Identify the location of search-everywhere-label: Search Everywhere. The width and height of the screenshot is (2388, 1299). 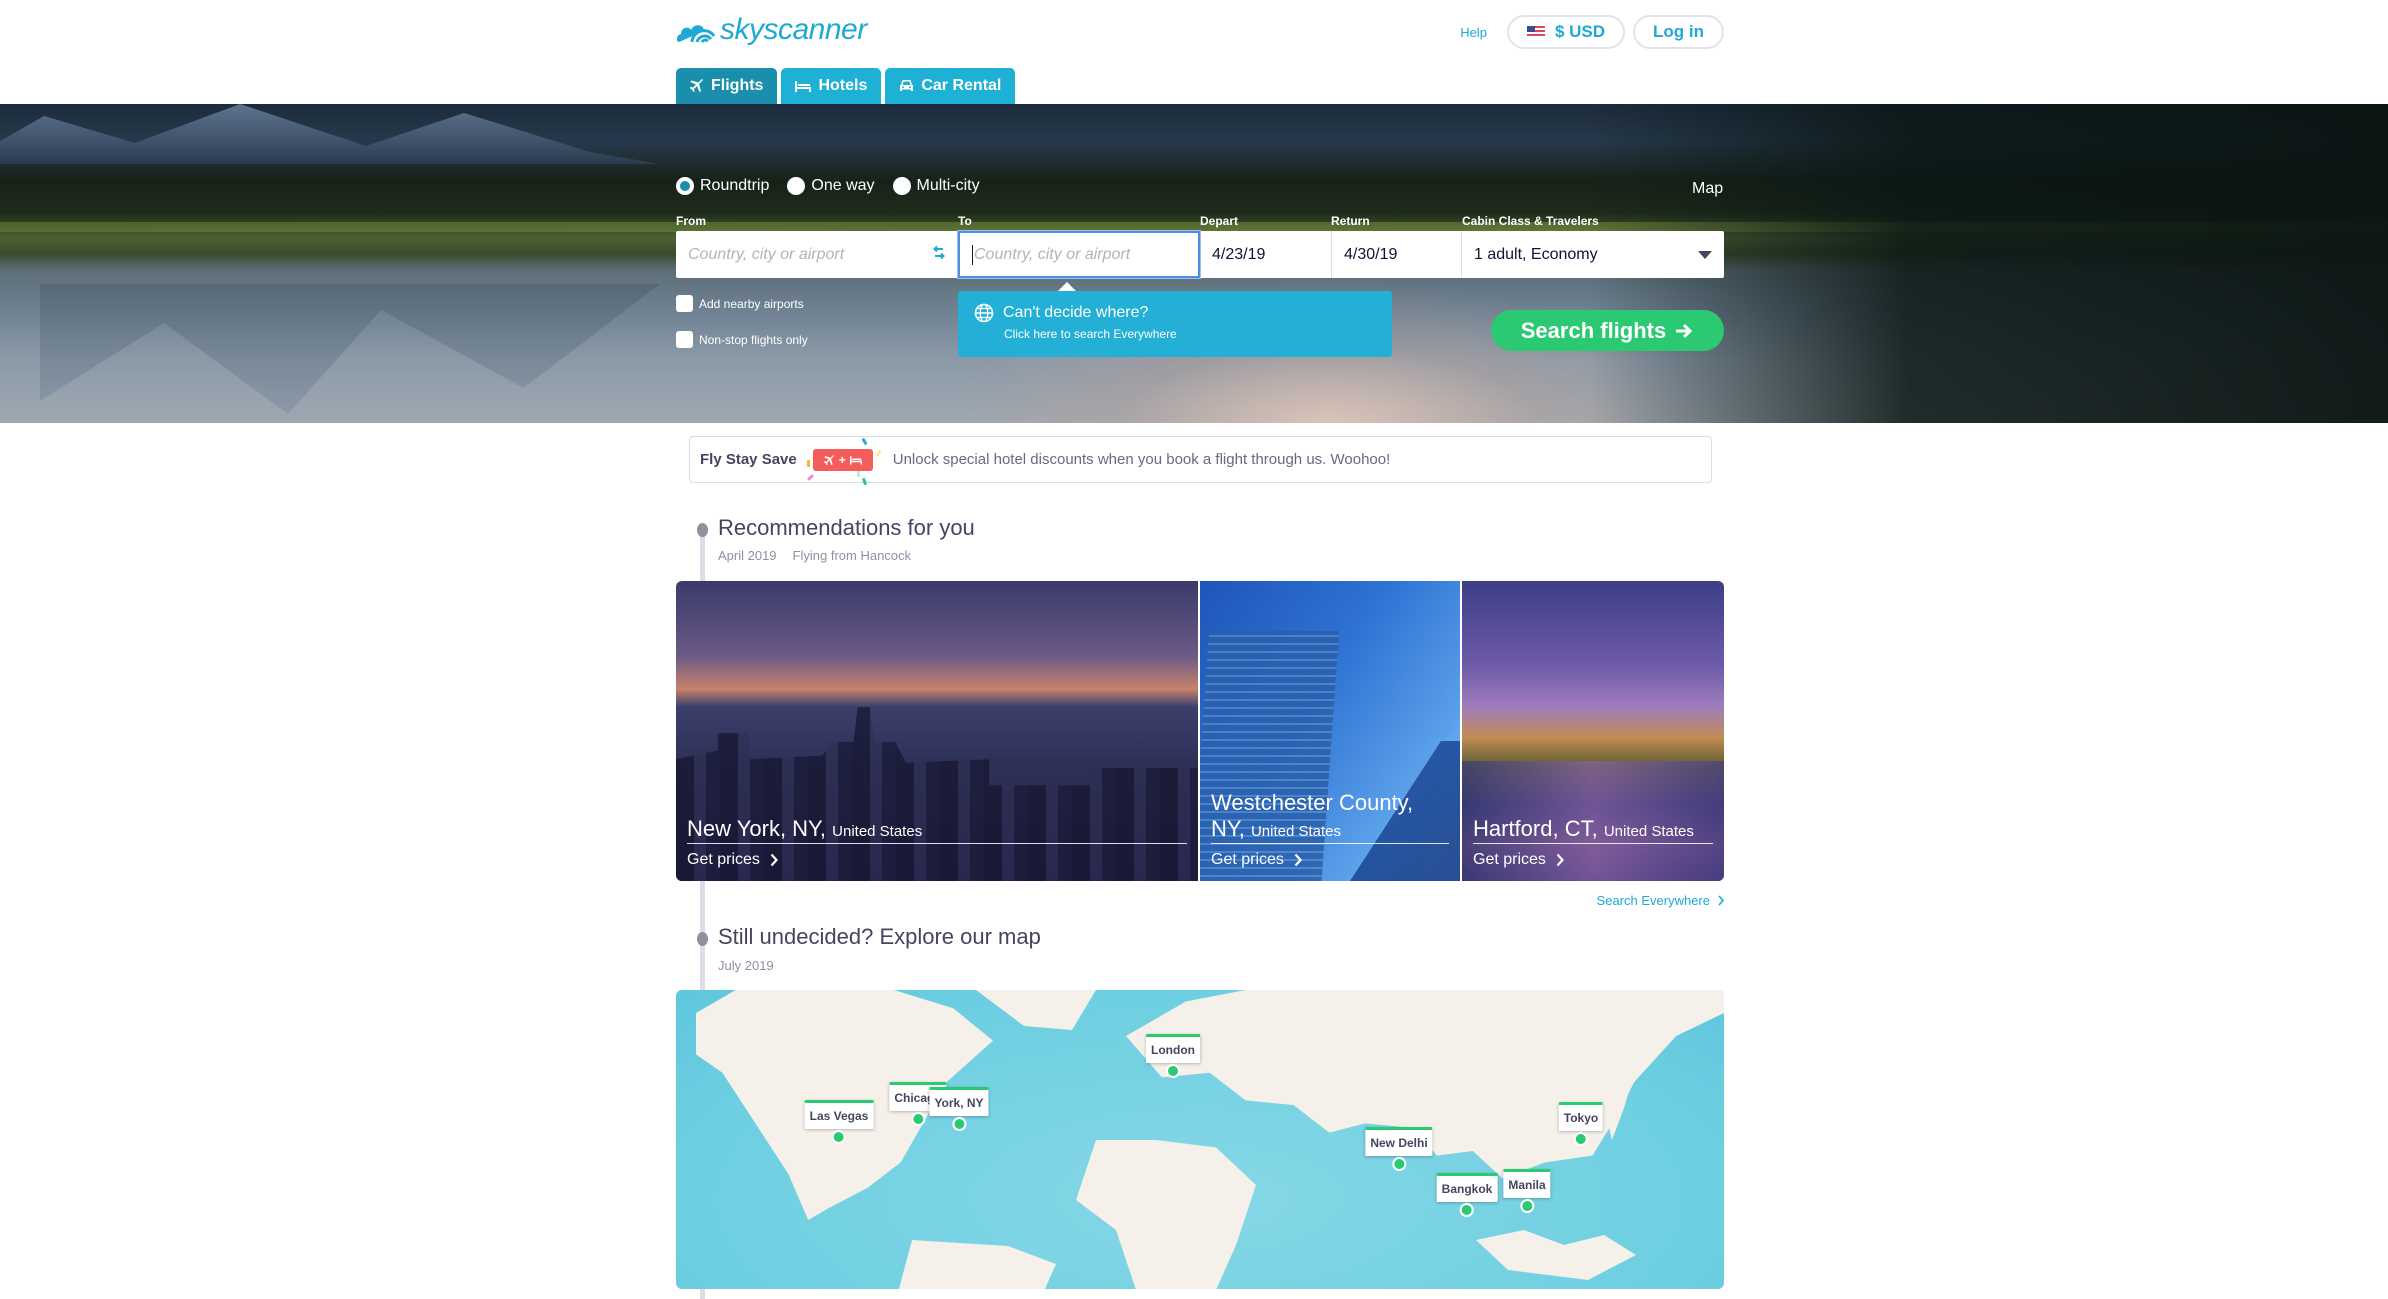
(1653, 900).